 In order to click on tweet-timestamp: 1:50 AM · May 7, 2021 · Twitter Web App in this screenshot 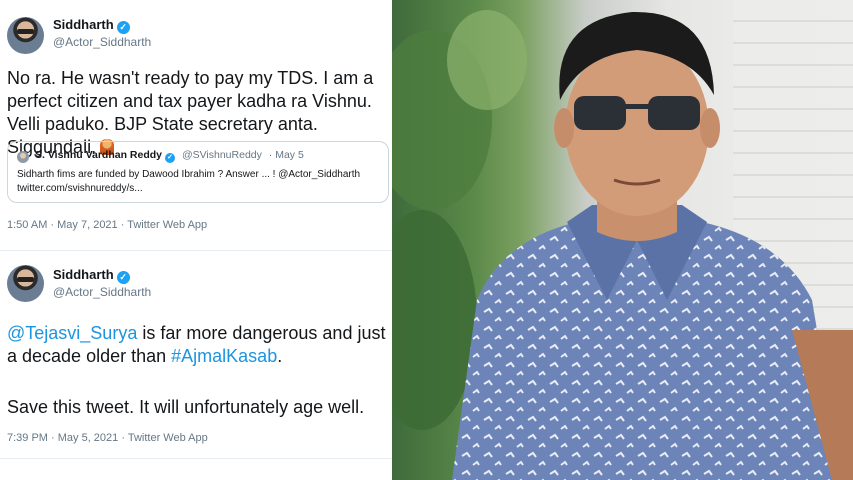, I will do `click(107, 225)`.